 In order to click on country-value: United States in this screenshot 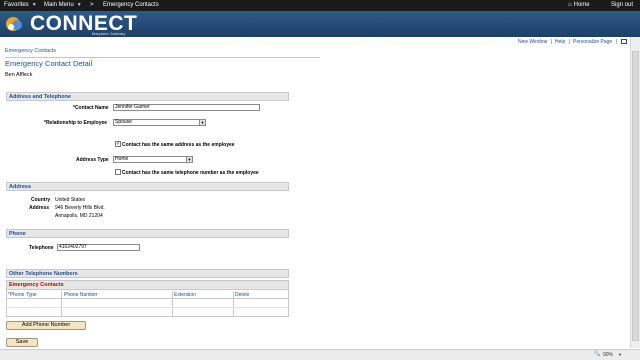, I will do `click(70, 200)`.